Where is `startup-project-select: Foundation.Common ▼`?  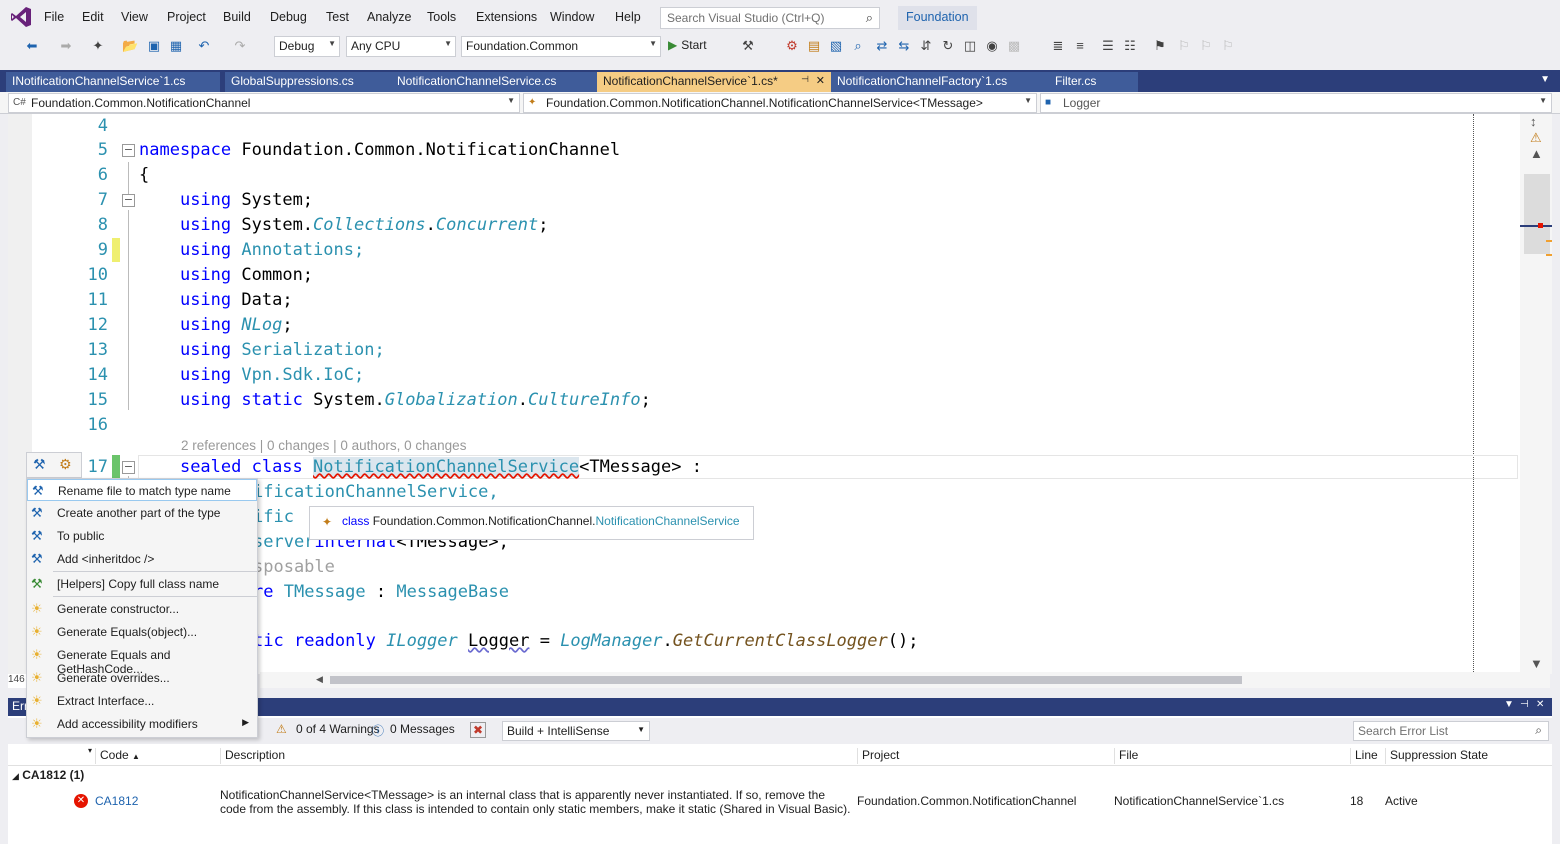
startup-project-select: Foundation.Common ▼ is located at coordinates (561, 46).